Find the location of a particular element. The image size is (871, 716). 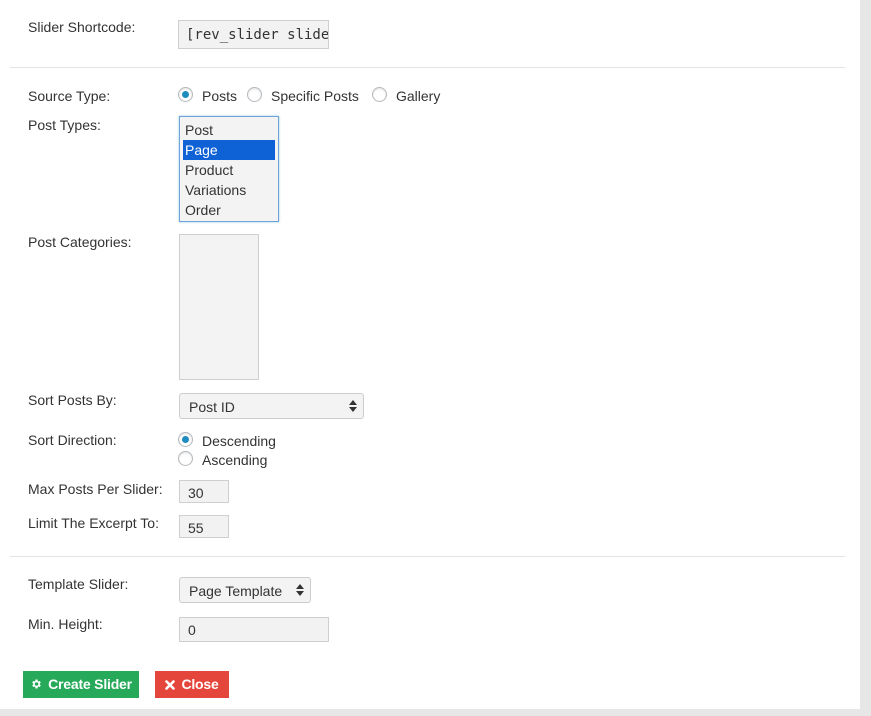

template-slider-value: Page Template is located at coordinates (236, 591).